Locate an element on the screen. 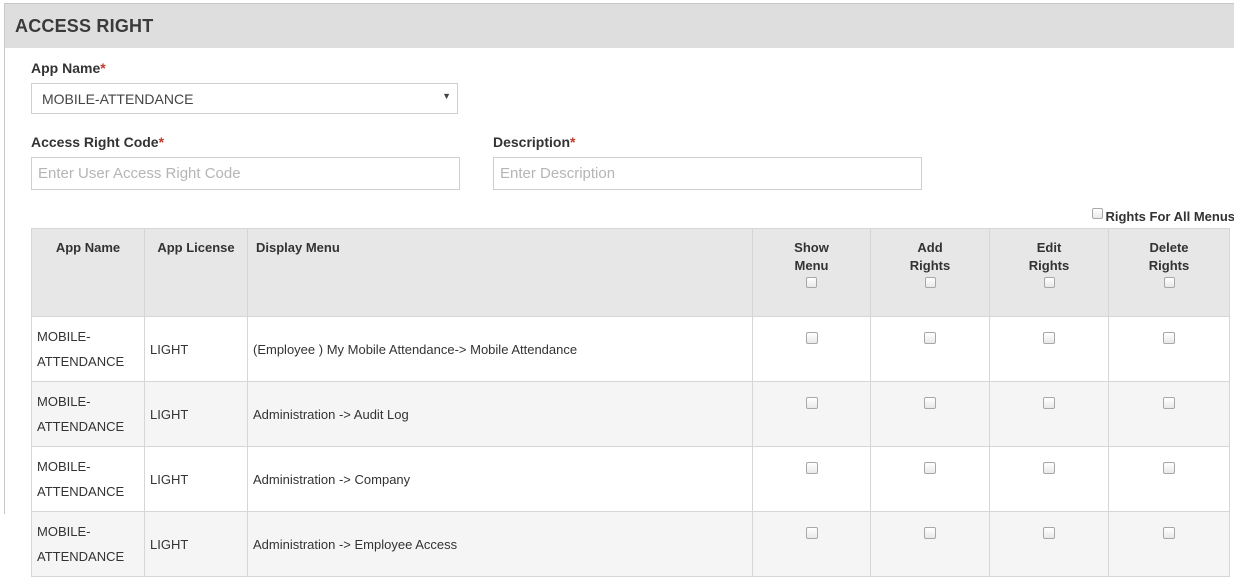  rights-for-all-menus-checkbox is located at coordinates (1098, 213).